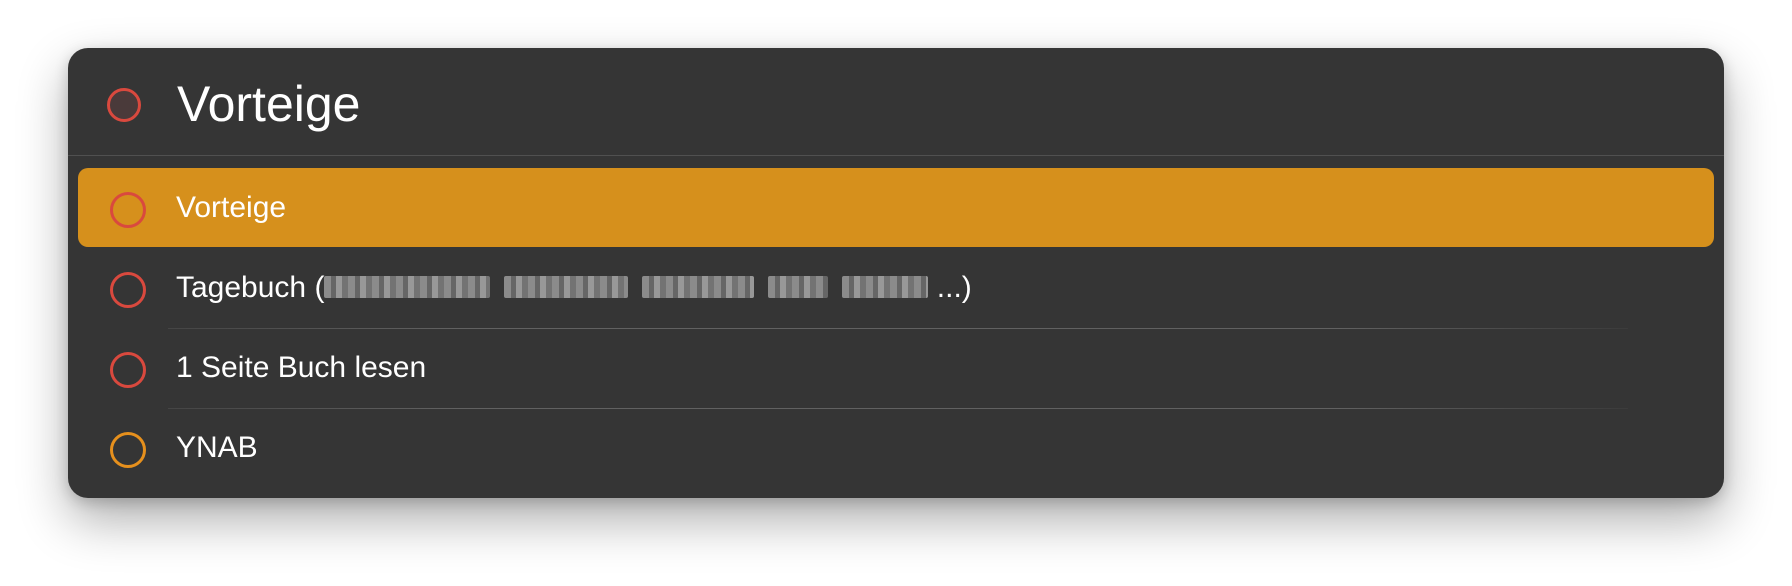 This screenshot has height=586, width=1792. Describe the element at coordinates (217, 447) in the screenshot. I see `result-label: YNAB` at that location.